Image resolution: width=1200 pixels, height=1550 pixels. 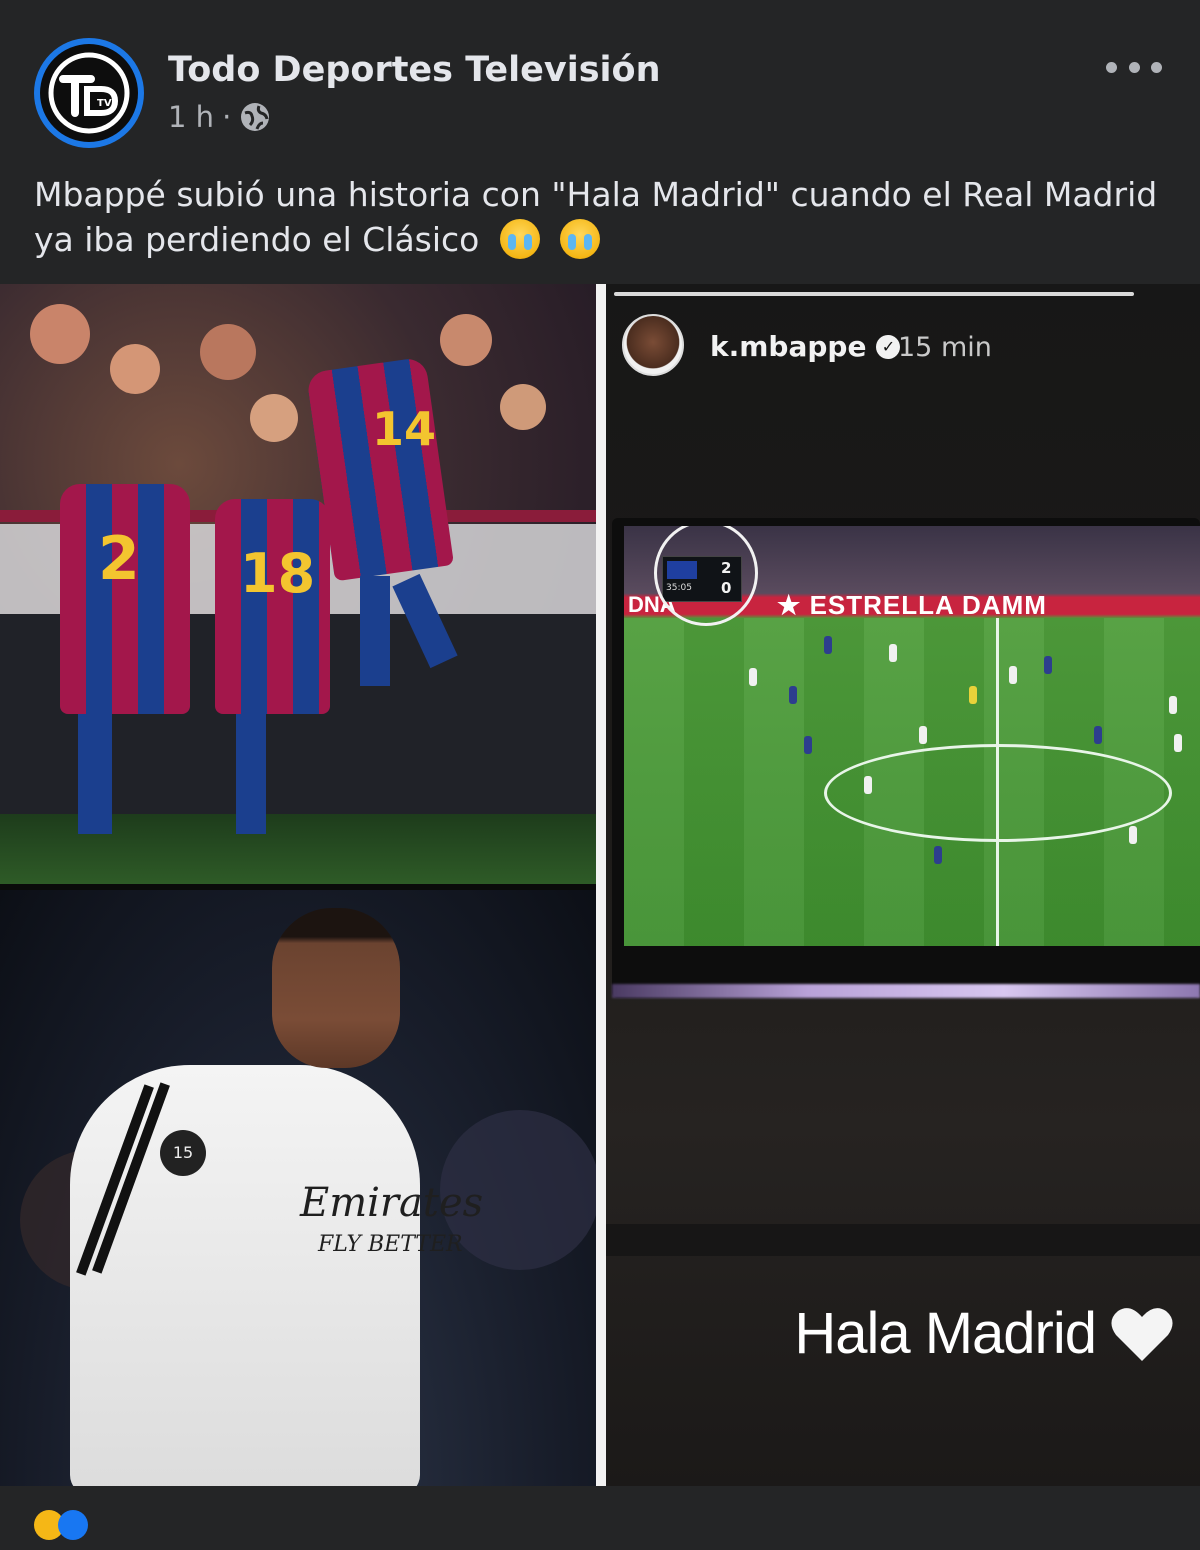 What do you see at coordinates (874, 294) in the screenshot?
I see `story-progress-bar` at bounding box center [874, 294].